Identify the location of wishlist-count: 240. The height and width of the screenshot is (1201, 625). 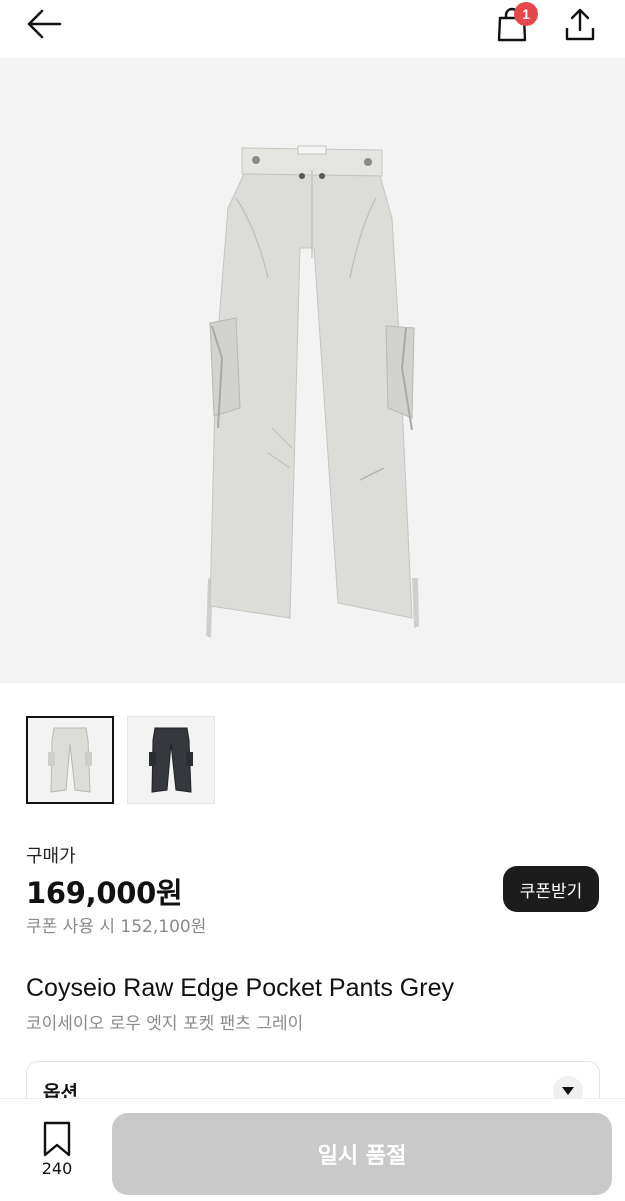
(57, 1168).